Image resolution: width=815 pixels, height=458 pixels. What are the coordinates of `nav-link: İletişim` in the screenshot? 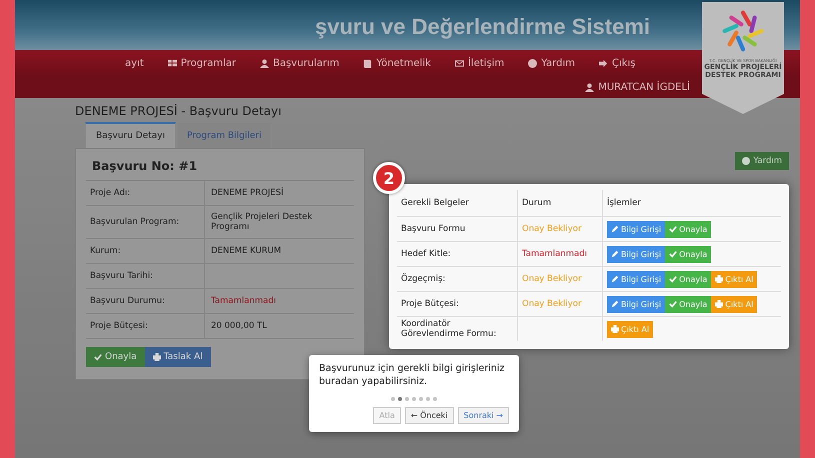 It's located at (479, 63).